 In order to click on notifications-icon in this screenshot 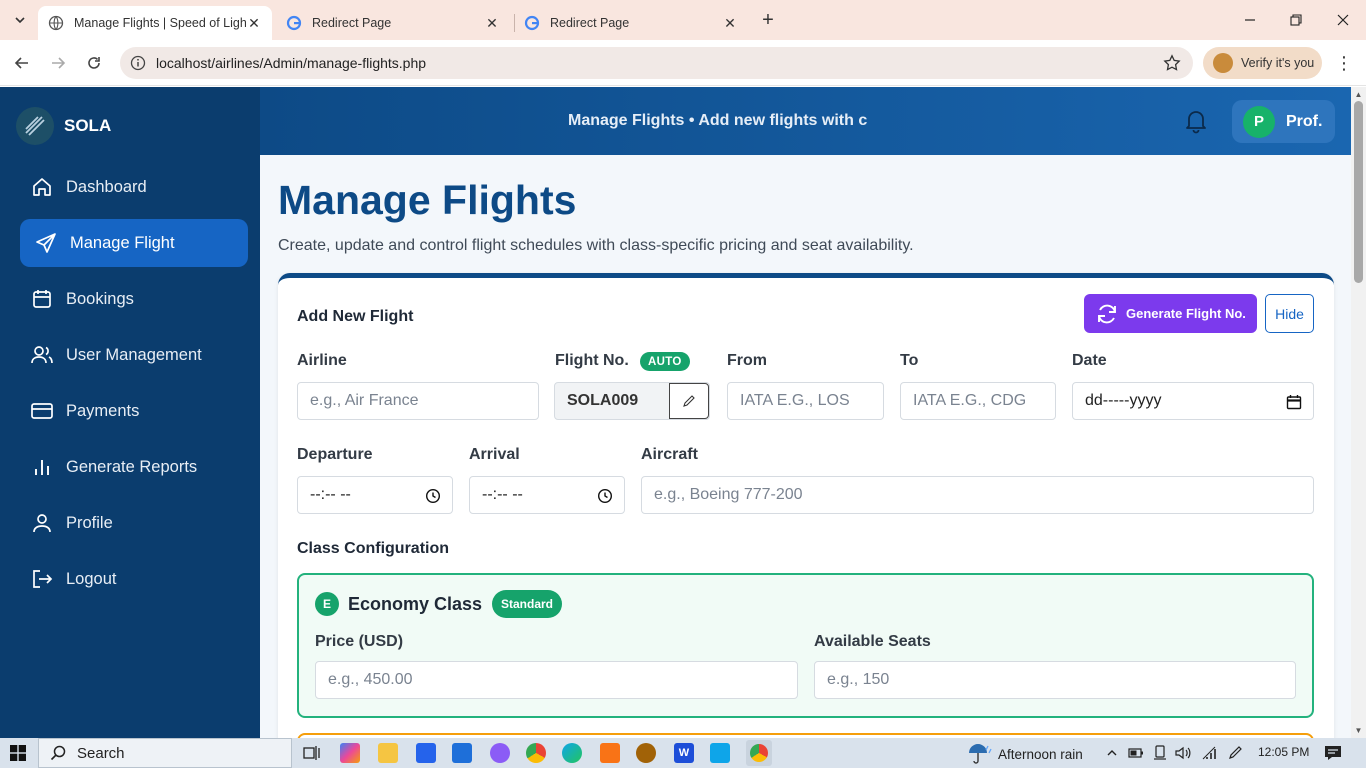, I will do `click(1333, 753)`.